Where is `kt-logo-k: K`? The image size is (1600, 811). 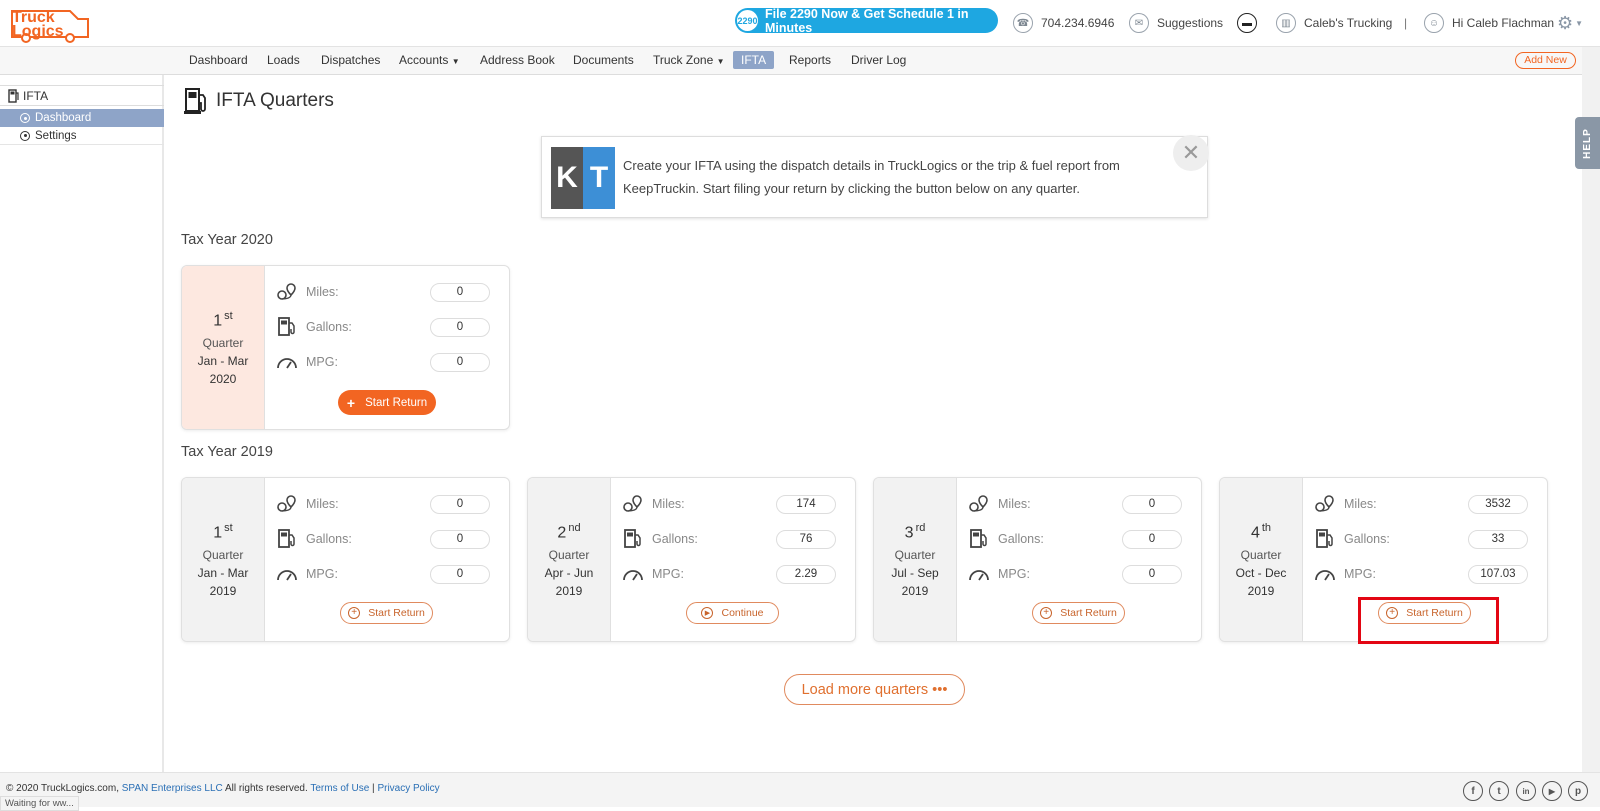
kt-logo-k: K is located at coordinates (567, 178).